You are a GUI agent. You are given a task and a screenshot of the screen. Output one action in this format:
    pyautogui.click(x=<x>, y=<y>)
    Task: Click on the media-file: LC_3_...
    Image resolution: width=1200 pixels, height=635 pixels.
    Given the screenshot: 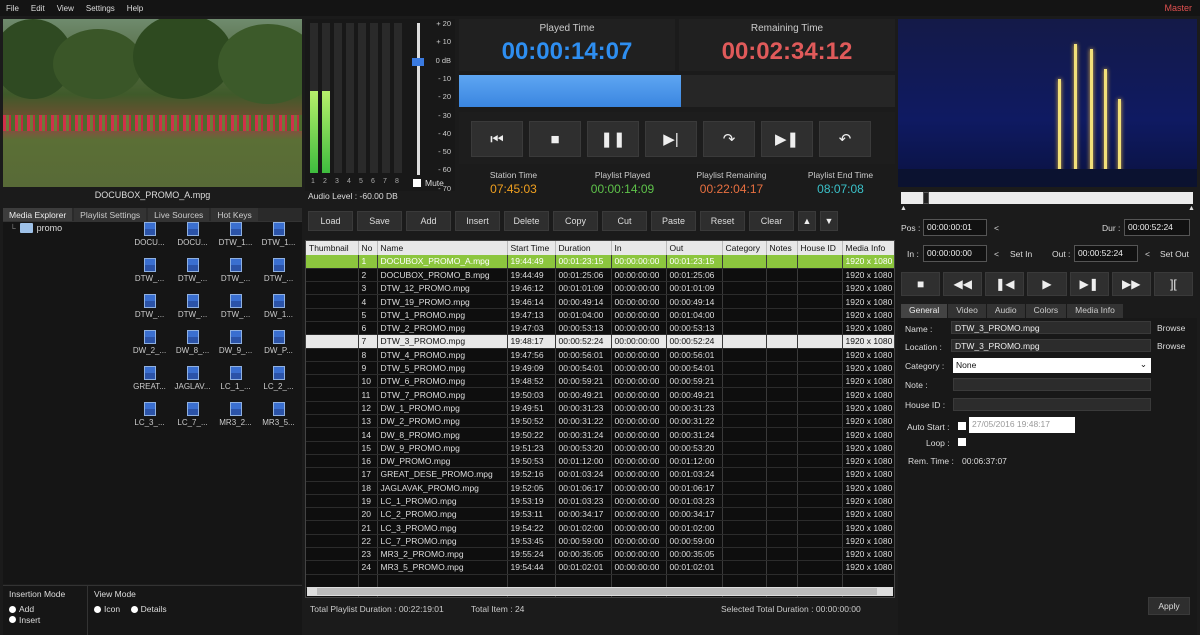 What is the action you would take?
    pyautogui.click(x=149, y=414)
    